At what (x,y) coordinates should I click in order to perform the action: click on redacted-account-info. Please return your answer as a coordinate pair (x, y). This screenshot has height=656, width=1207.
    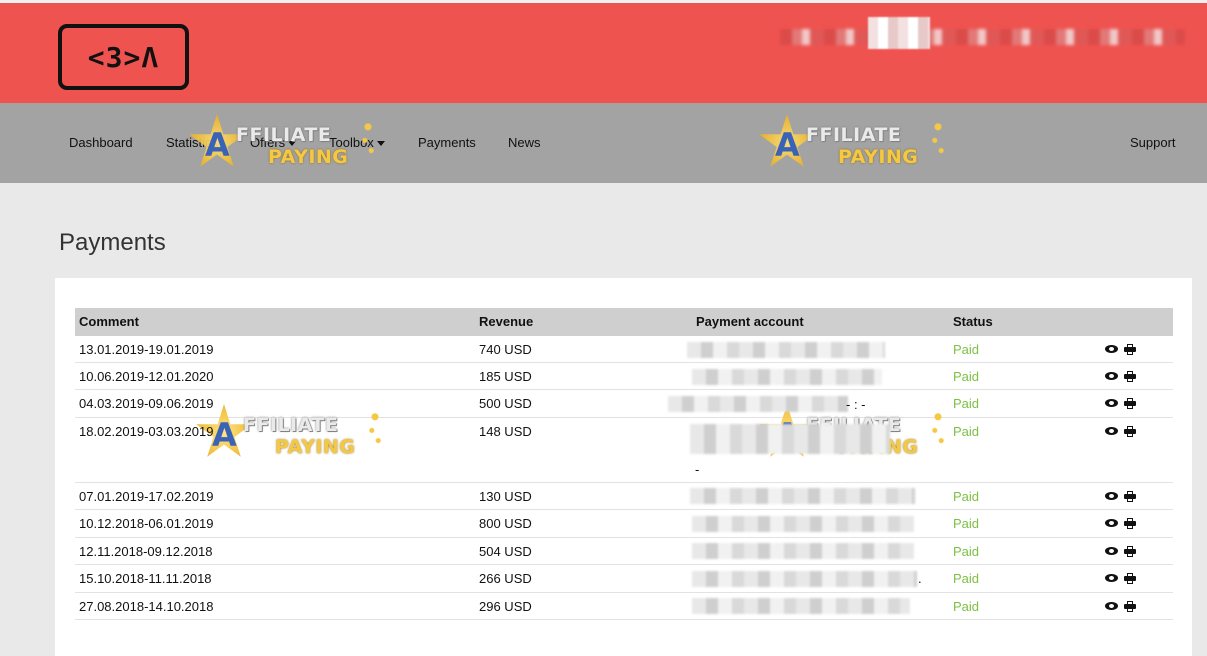
    Looking at the image, I should click on (982, 37).